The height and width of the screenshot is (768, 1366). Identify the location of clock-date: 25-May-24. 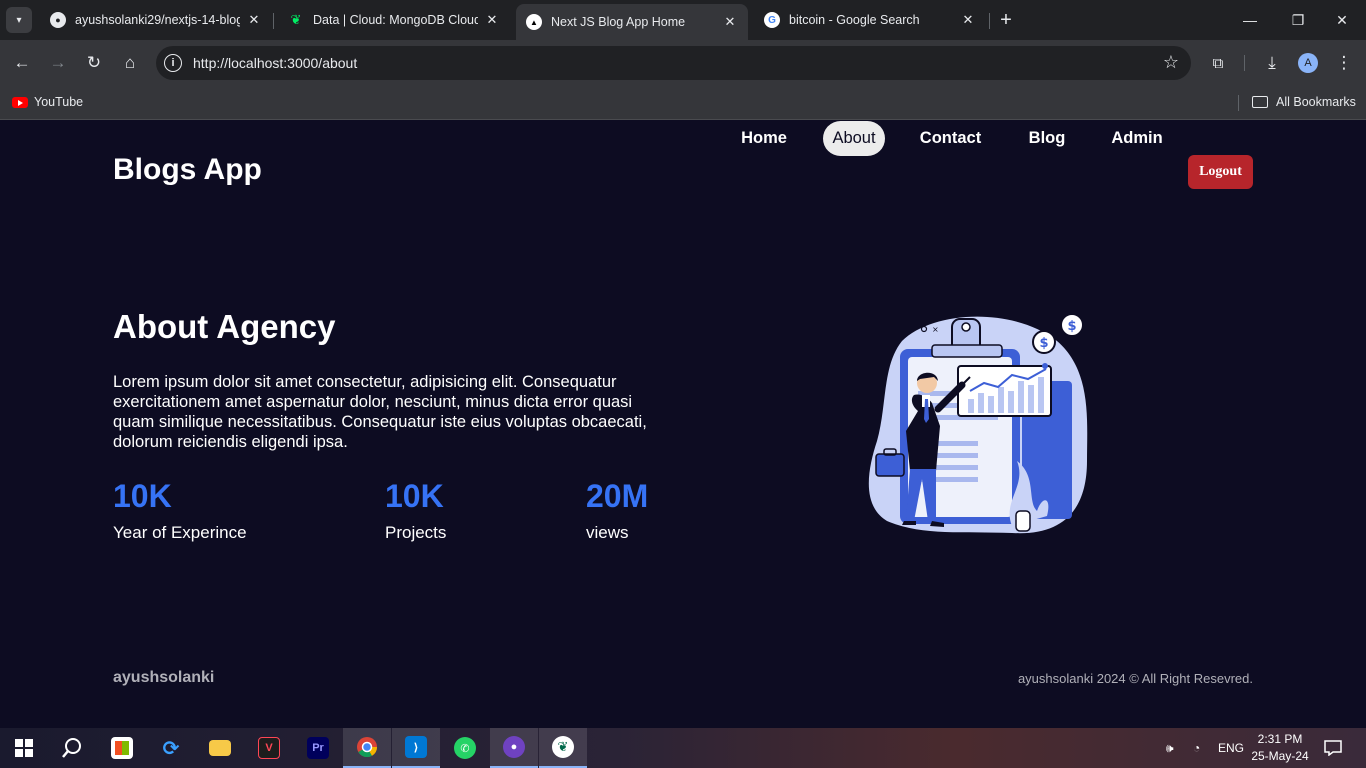
(1280, 756).